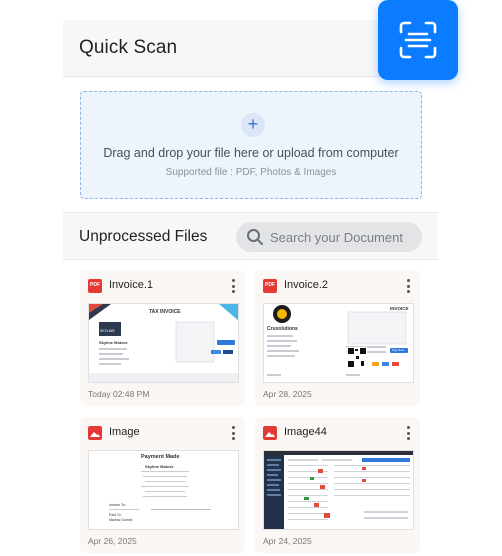 The height and width of the screenshot is (556, 502). I want to click on preview-paid-to: Paid To:, so click(115, 515).